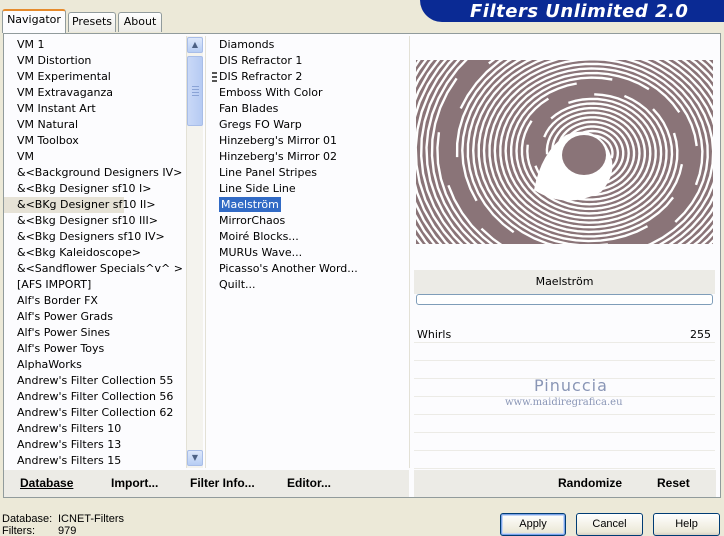 The image size is (724, 536). Describe the element at coordinates (247, 44) in the screenshot. I see `filter-item-label: Diamonds` at that location.